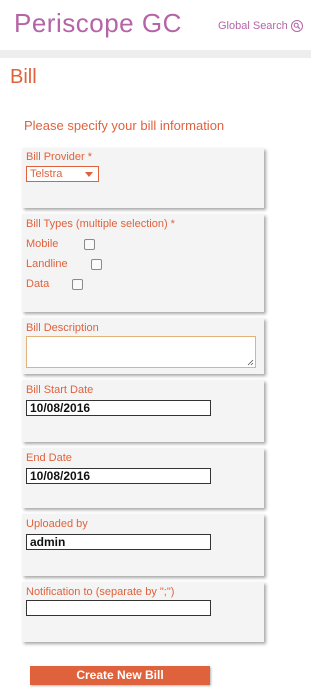  Describe the element at coordinates (118, 608) in the screenshot. I see `notification-to-input` at that location.